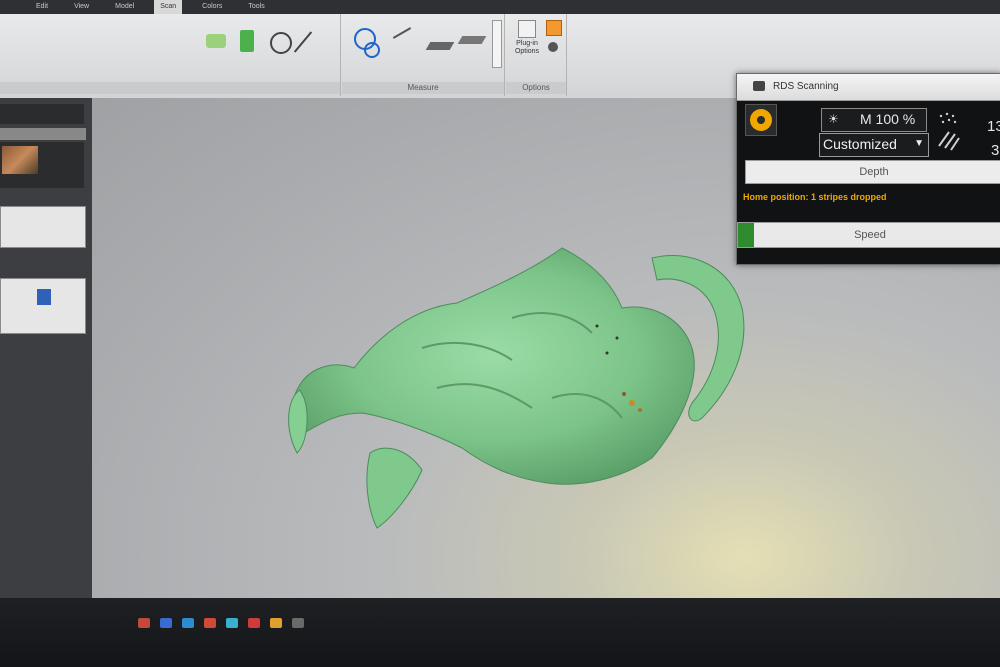  What do you see at coordinates (553, 47) in the screenshot?
I see `options-gear-icon` at bounding box center [553, 47].